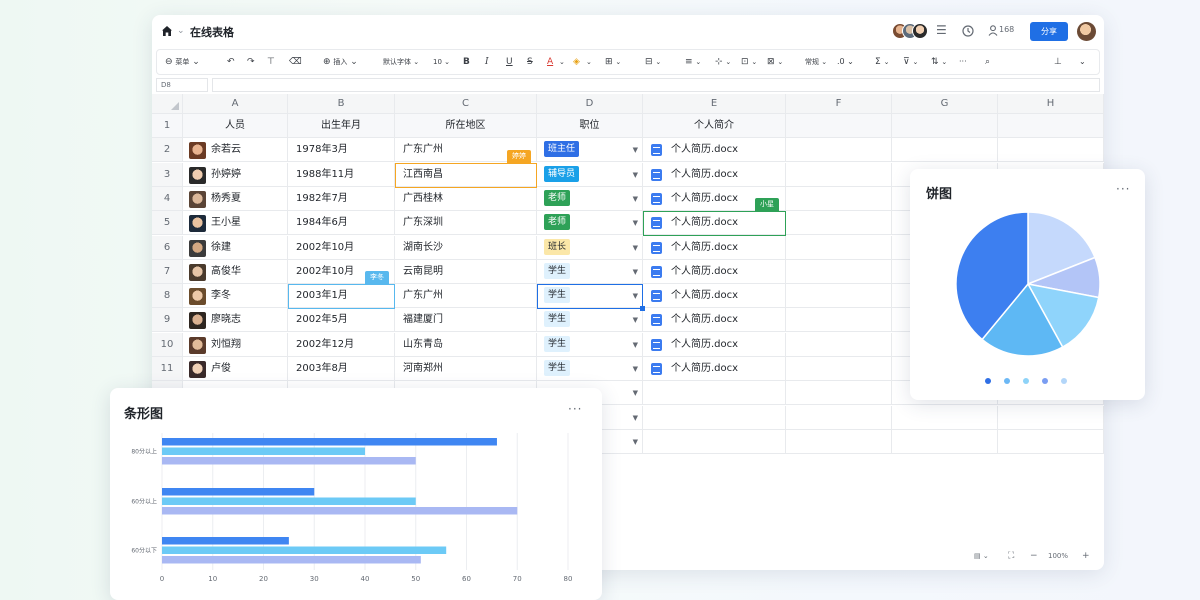 The height and width of the screenshot is (600, 1200). Describe the element at coordinates (466, 296) in the screenshot. I see `region-cell: 广东广州` at that location.